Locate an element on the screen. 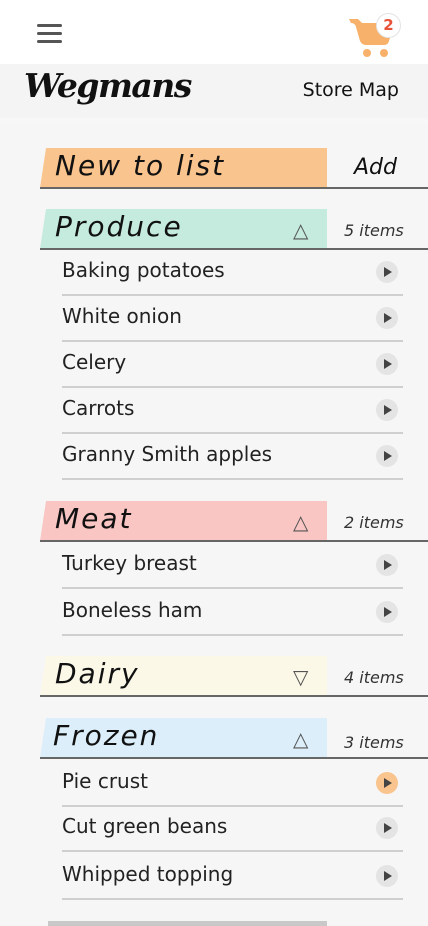 This screenshot has width=428, height=926. item-count: 5 items is located at coordinates (374, 230).